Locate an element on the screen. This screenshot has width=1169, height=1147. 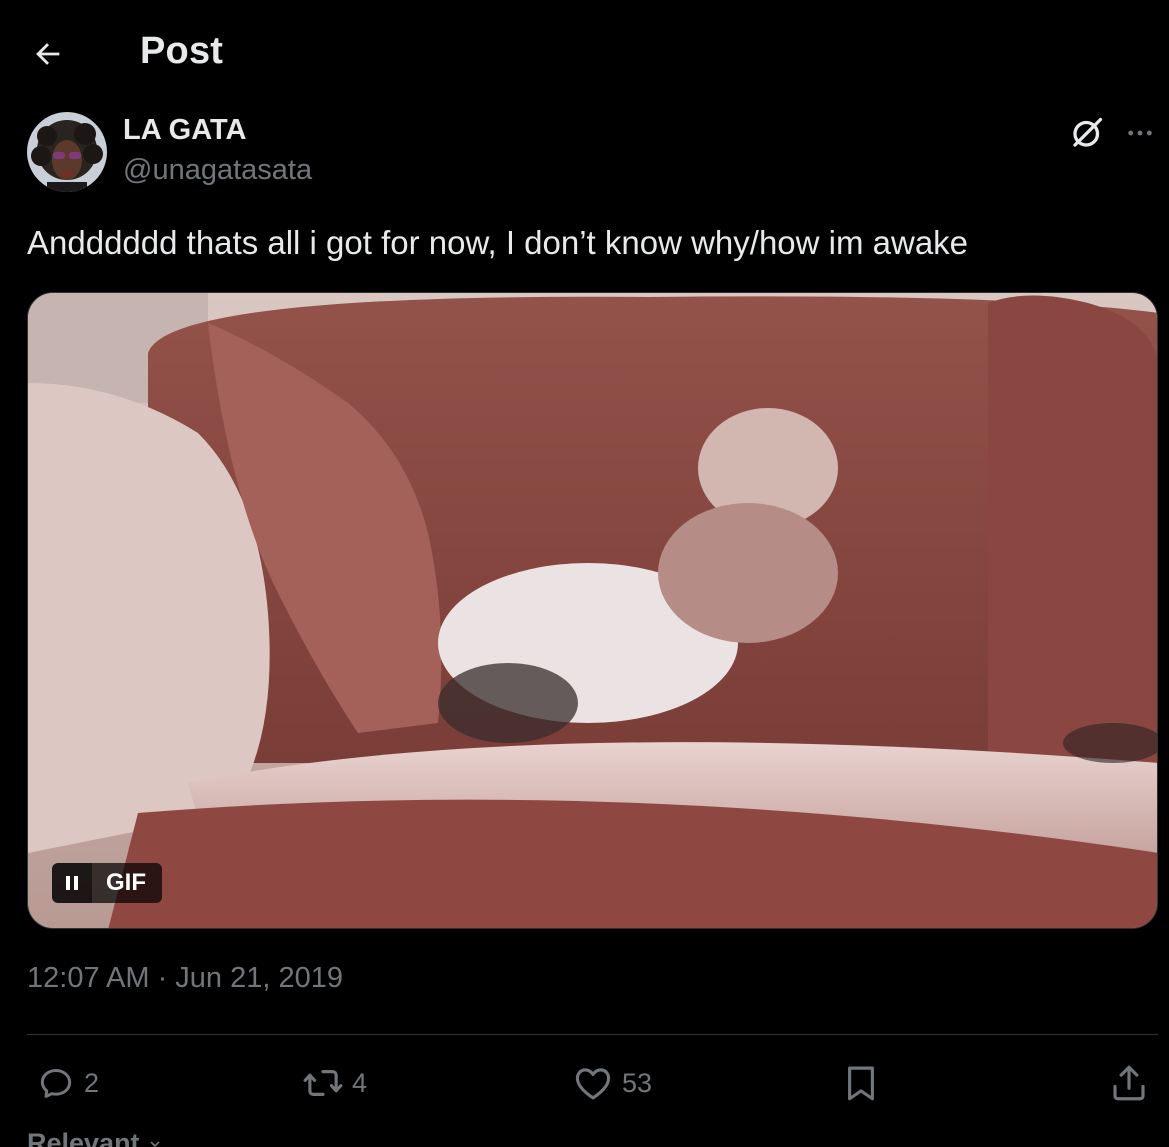
gif-label: GIF is located at coordinates (127, 883).